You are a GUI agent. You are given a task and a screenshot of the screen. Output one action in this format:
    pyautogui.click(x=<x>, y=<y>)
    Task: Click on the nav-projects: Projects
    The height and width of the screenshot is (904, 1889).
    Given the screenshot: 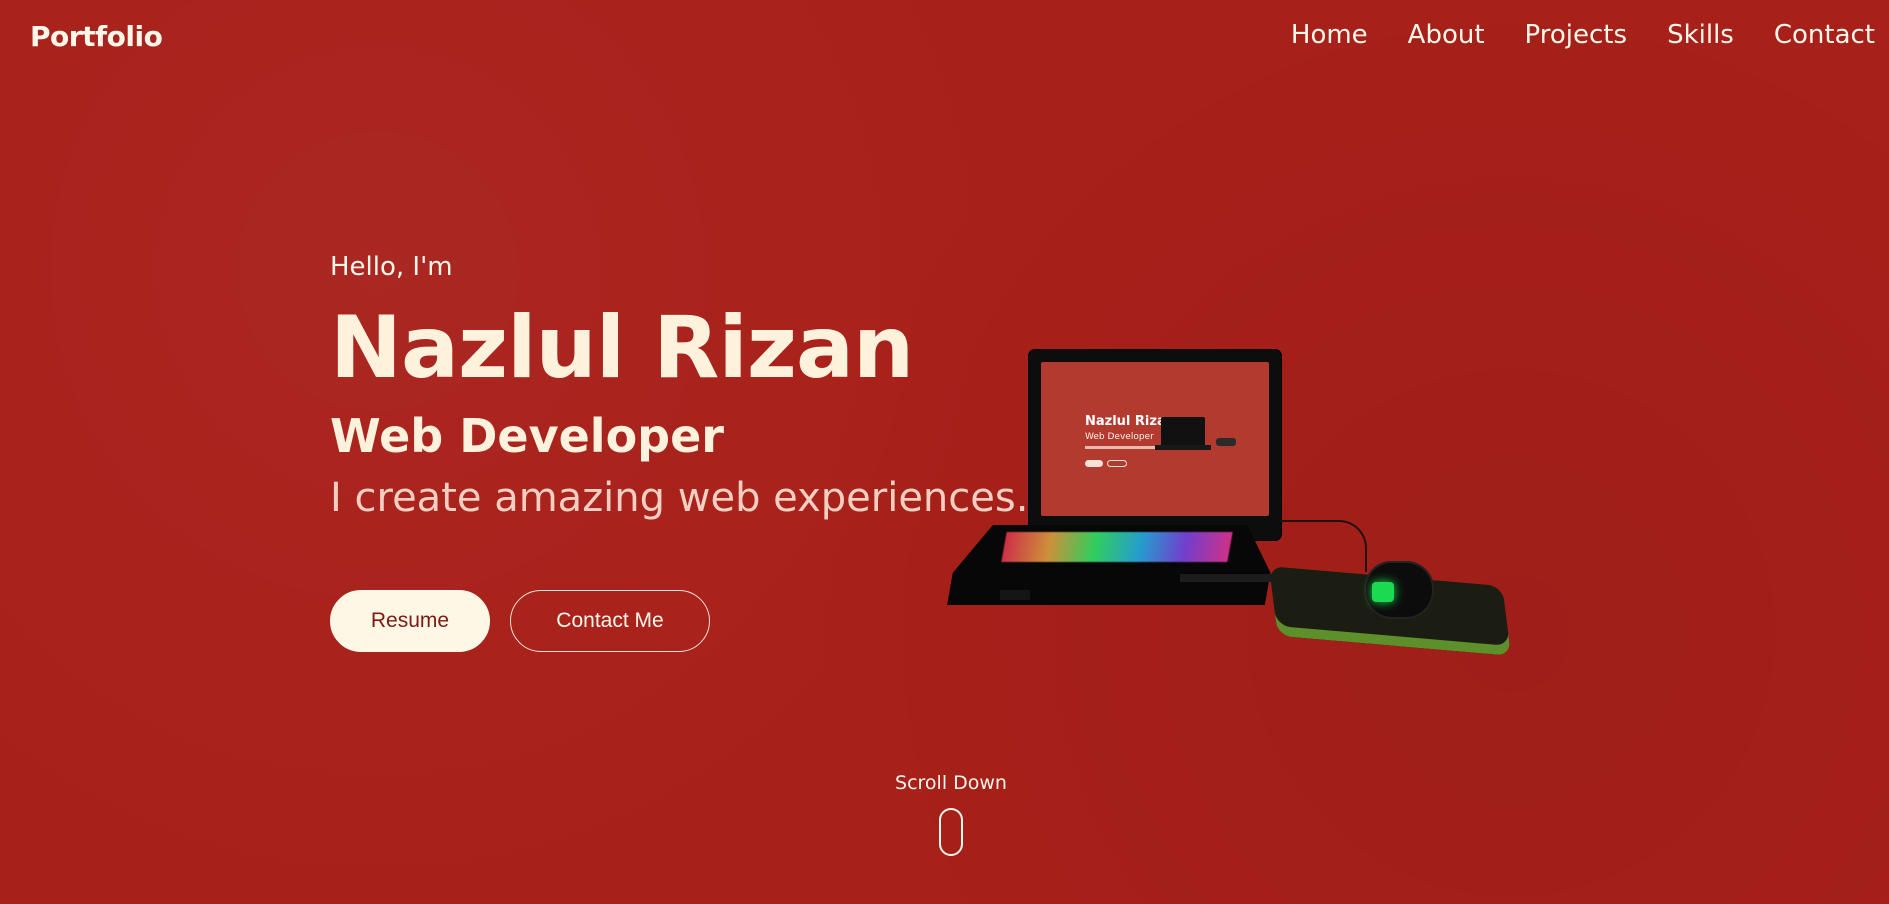 What is the action you would take?
    pyautogui.click(x=1576, y=35)
    